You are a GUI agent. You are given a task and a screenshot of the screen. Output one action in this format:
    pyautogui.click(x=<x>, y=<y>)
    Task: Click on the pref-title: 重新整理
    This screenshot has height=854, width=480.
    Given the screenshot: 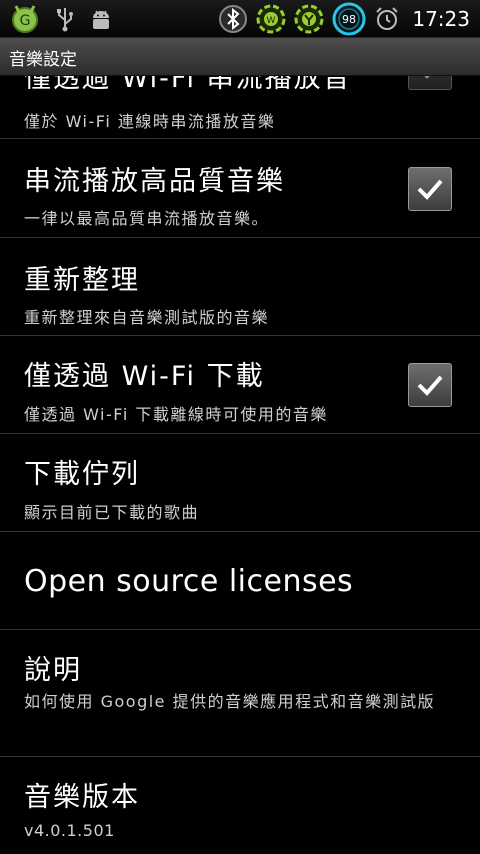 What is the action you would take?
    pyautogui.click(x=82, y=280)
    